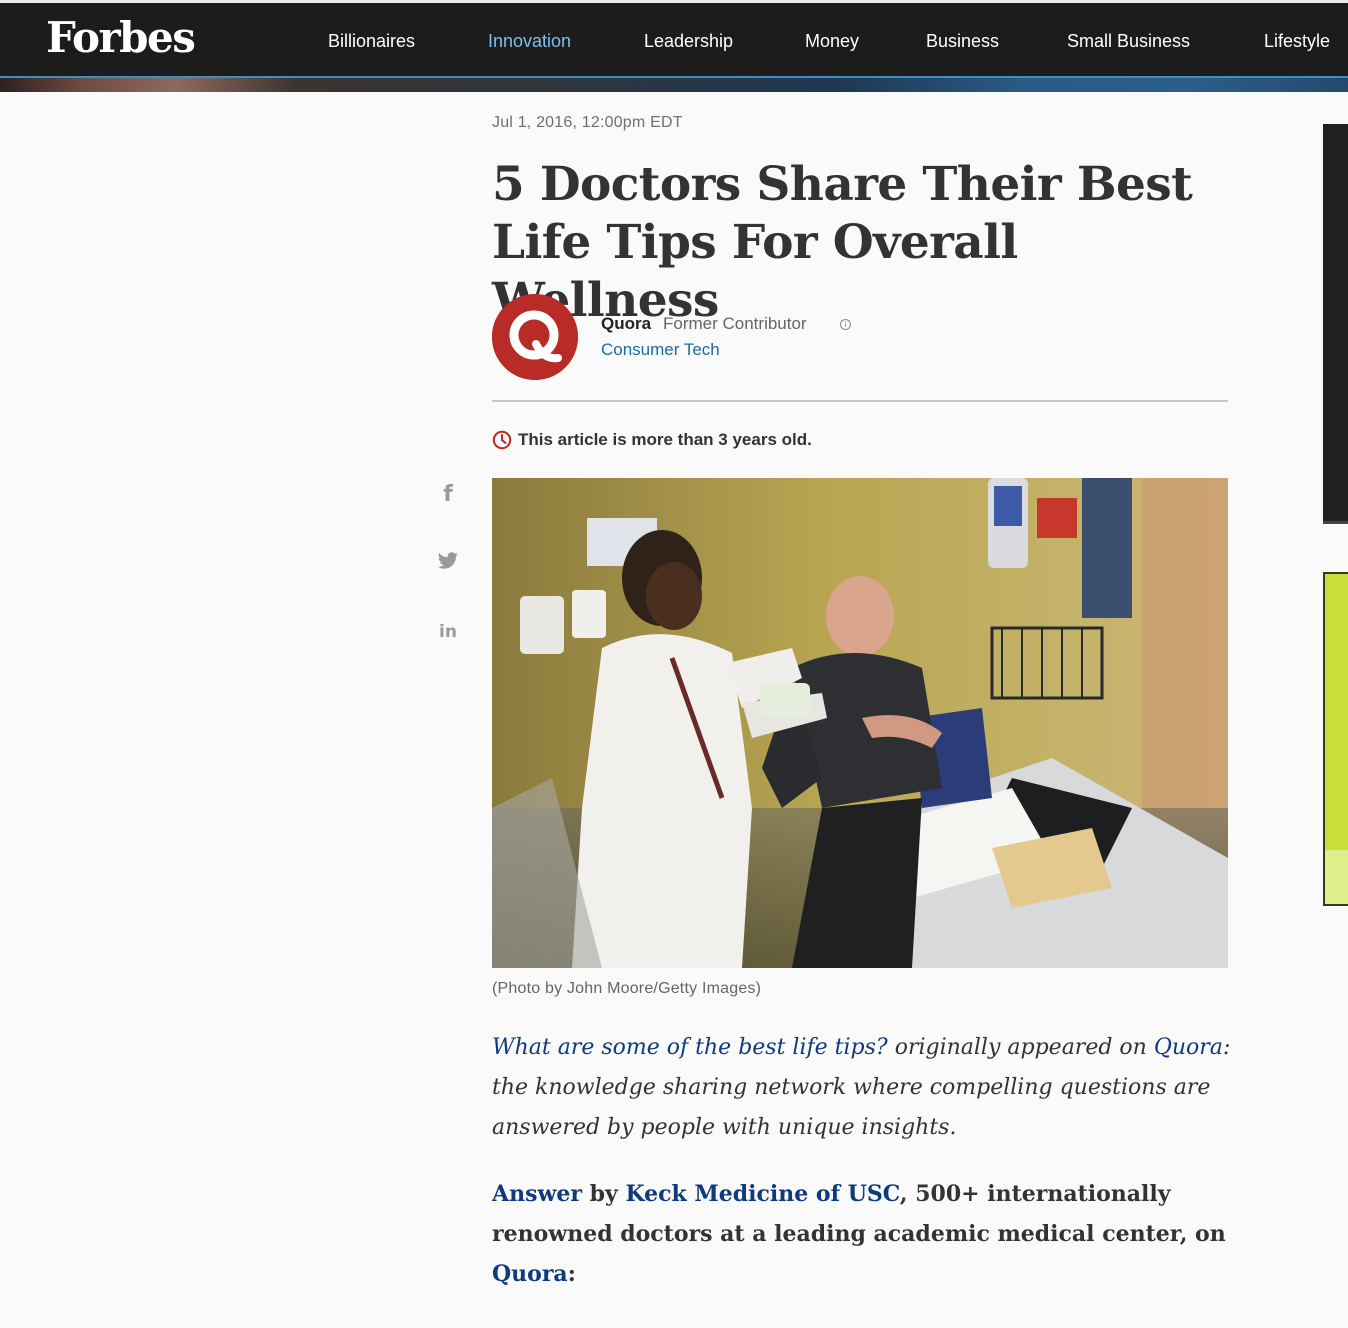 The width and height of the screenshot is (1348, 1328). What do you see at coordinates (1020, 1047) in the screenshot?
I see `intro-text-1: originally appeared on` at bounding box center [1020, 1047].